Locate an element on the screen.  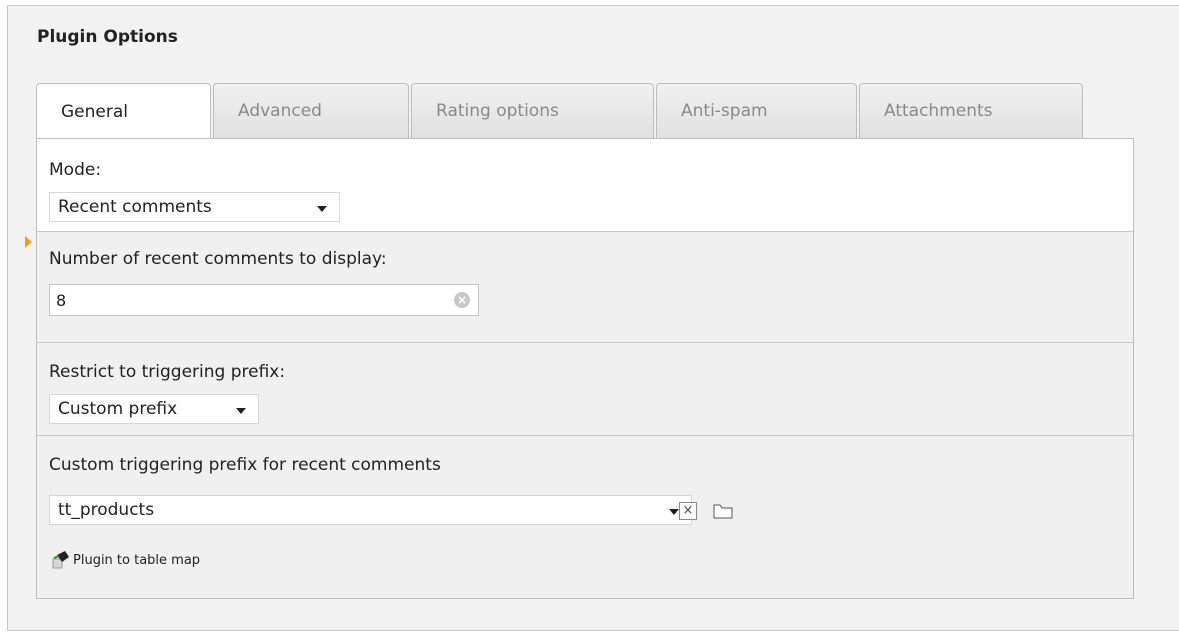
active-row-marker is located at coordinates (28, 242).